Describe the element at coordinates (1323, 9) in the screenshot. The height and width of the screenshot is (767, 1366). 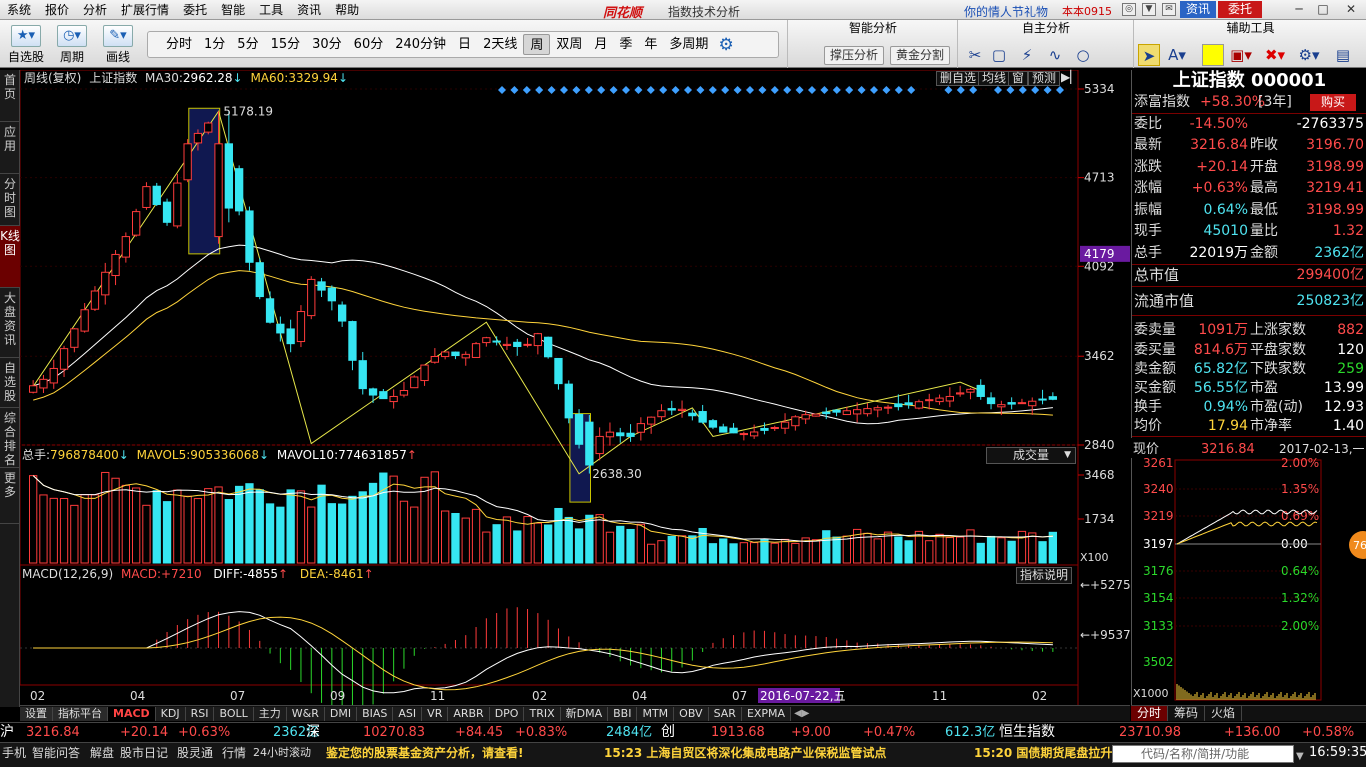
I see `maximize-icon: □` at that location.